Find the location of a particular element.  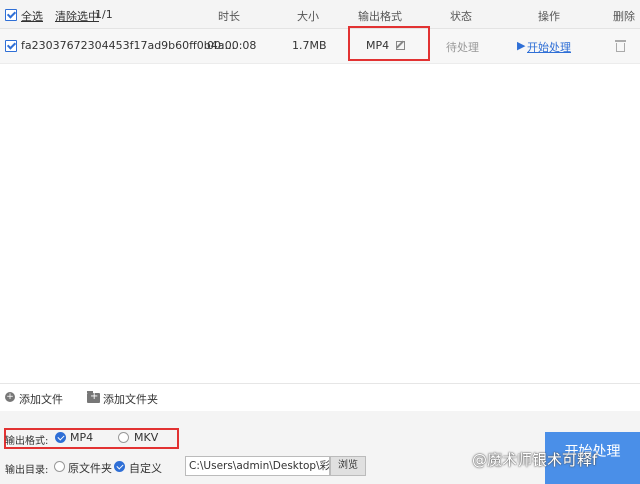

output-path-field: C:\Users\admin\Desktop\彩 is located at coordinates (257, 466).